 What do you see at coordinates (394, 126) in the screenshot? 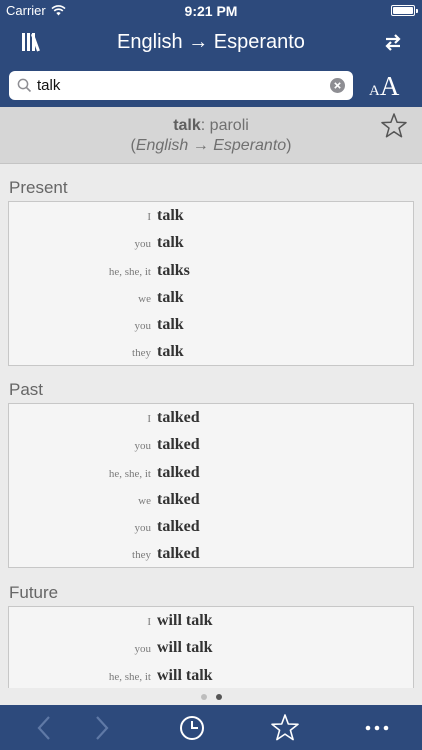
I see `add-favorite-star-icon` at bounding box center [394, 126].